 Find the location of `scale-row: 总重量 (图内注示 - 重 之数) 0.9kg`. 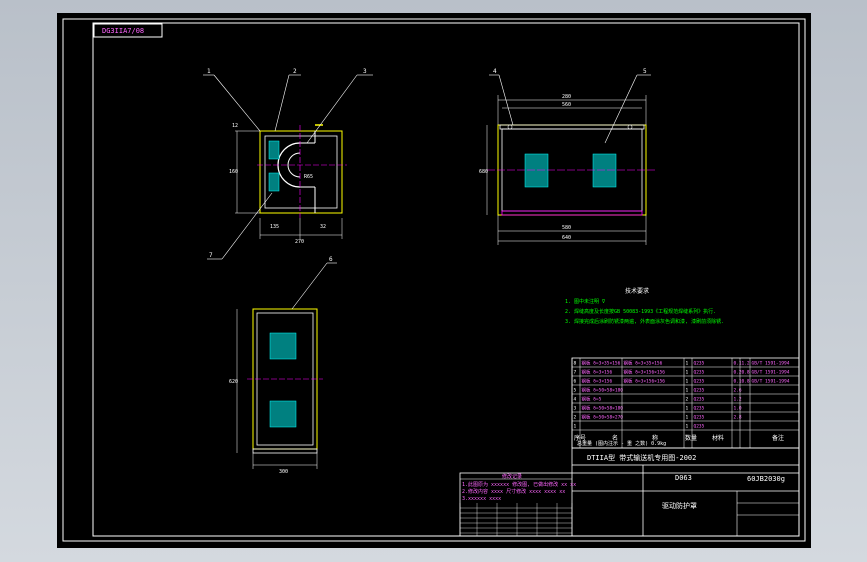

scale-row: 总重量 (图内注示 - 重 之数) 0.9kg is located at coordinates (621, 443).